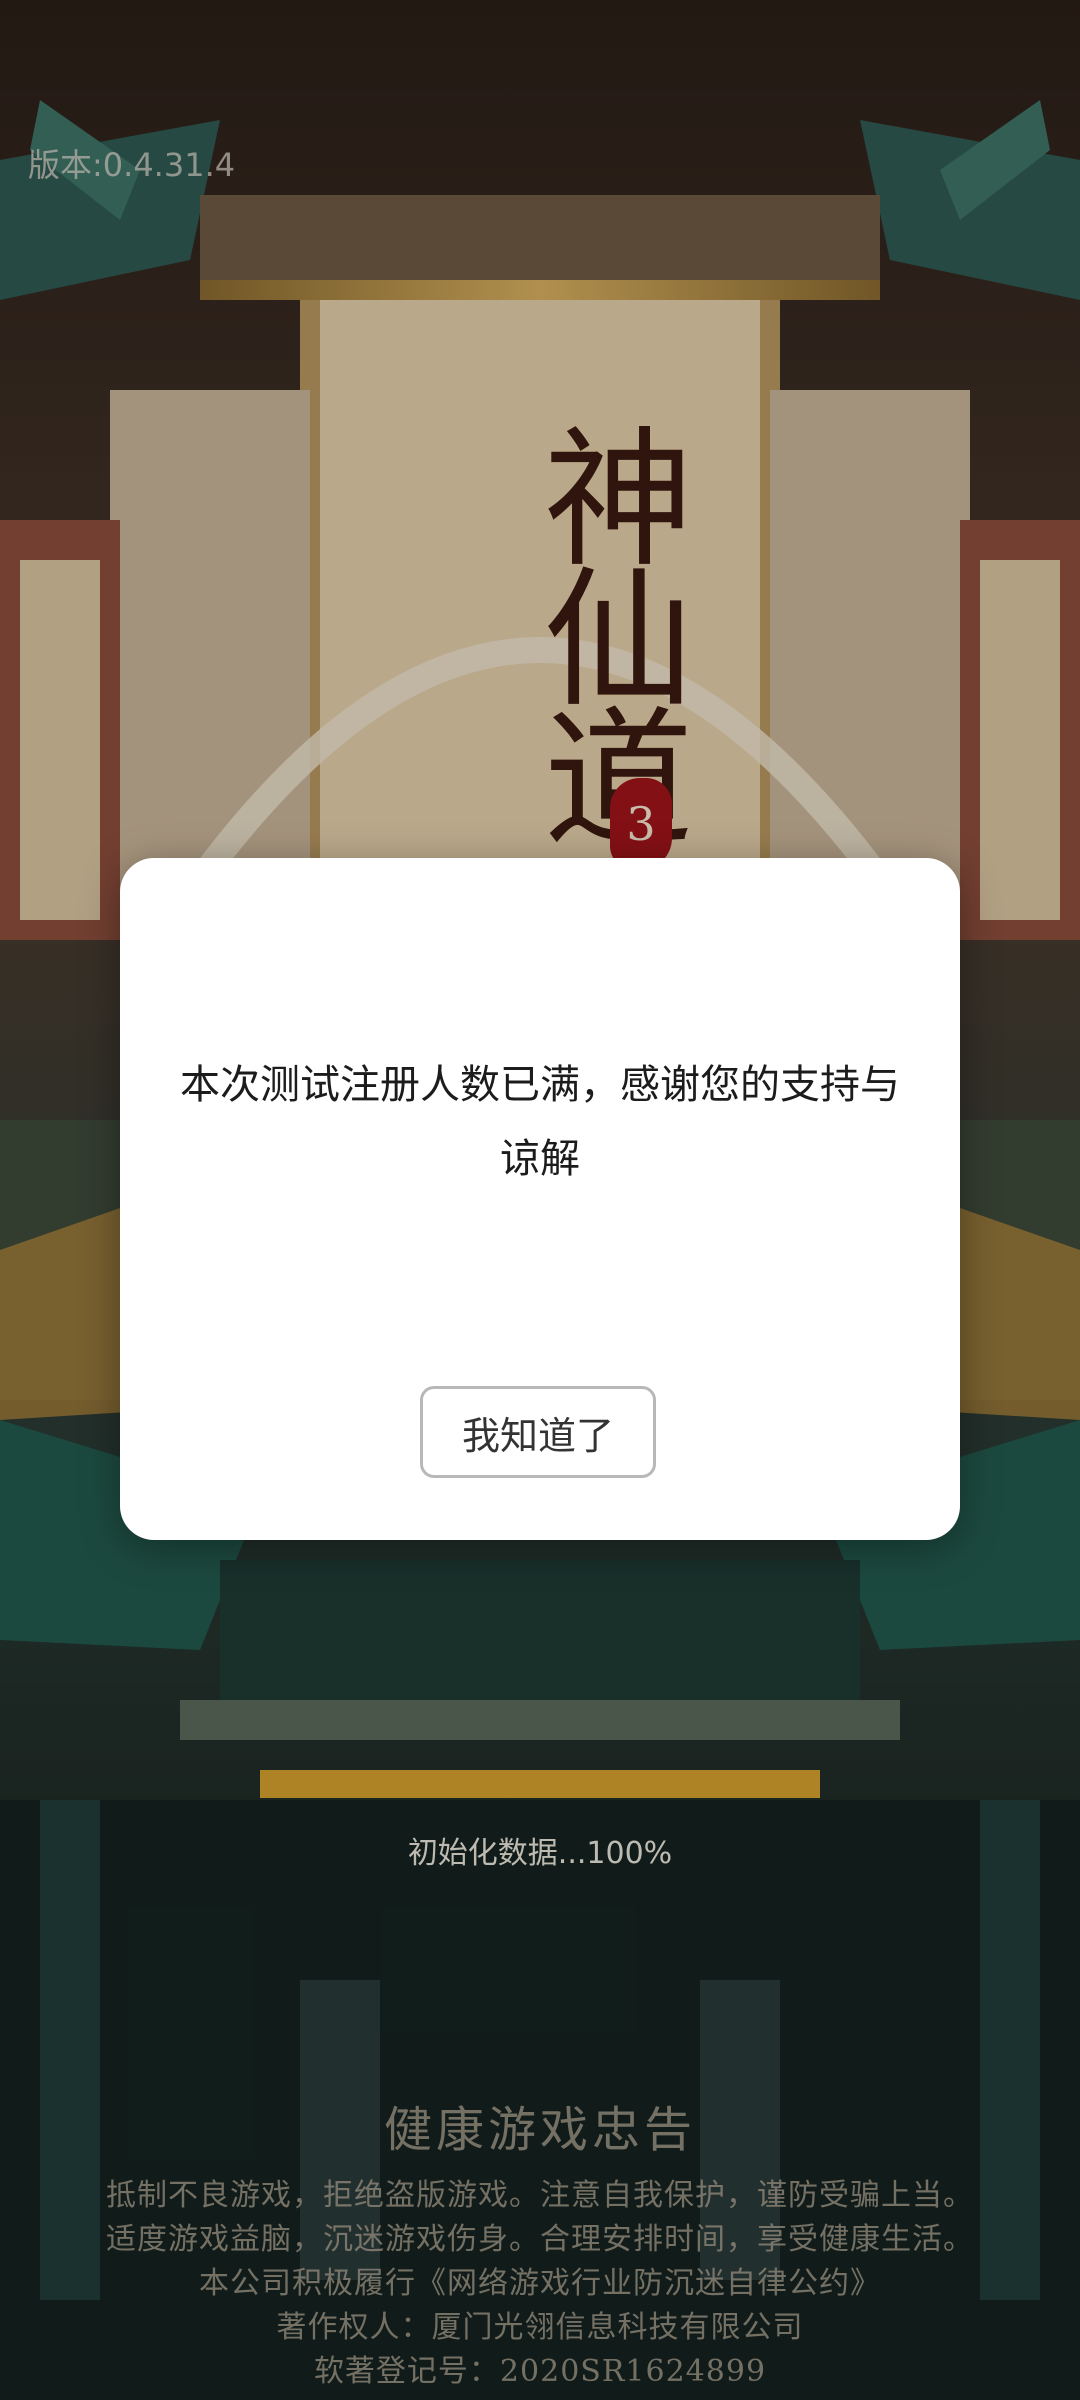 This screenshot has width=1080, height=2400. I want to click on loading-status: 初始化数据...100%, so click(540, 1853).